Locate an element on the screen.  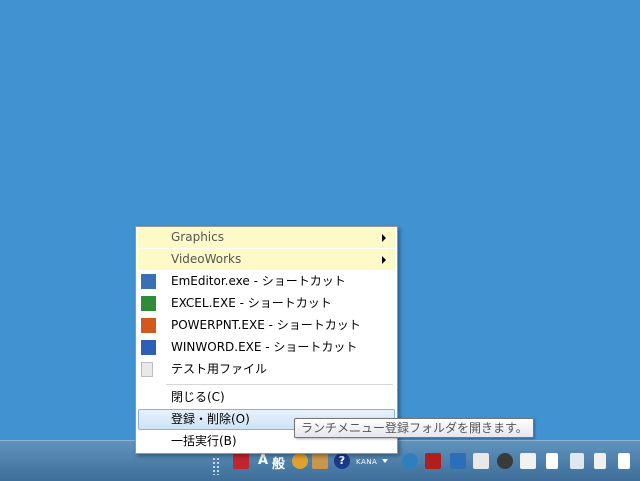
menu-item-emeditor: EmEditor.exe - ショートカット is located at coordinates (266, 281).